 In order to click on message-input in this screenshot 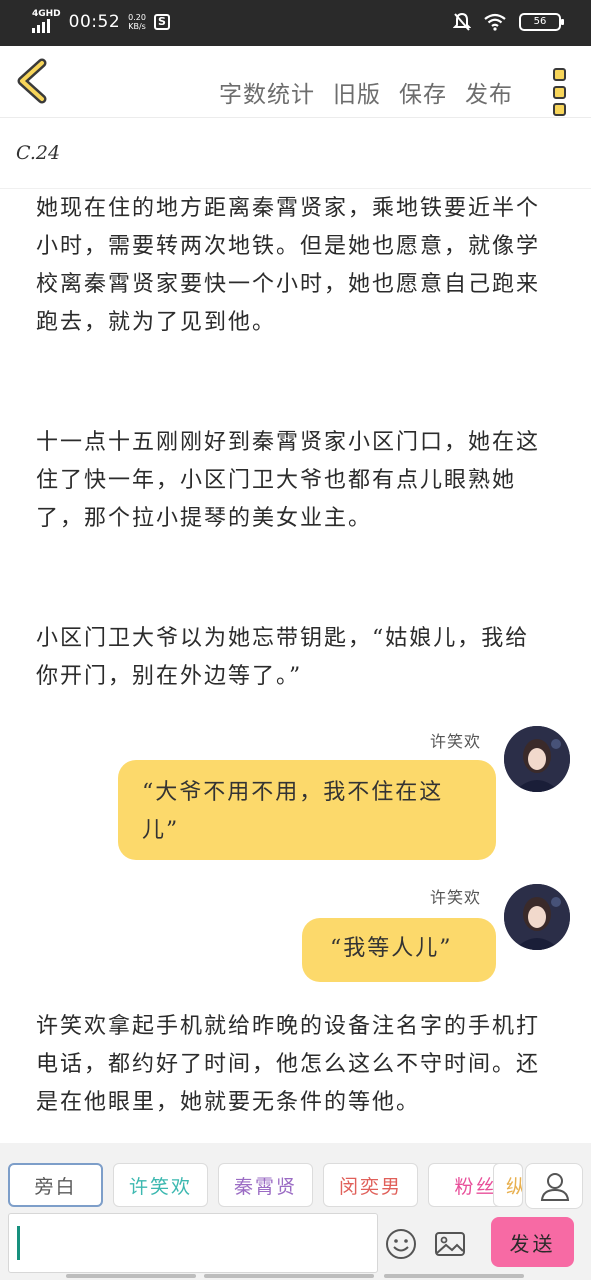, I will do `click(193, 1243)`.